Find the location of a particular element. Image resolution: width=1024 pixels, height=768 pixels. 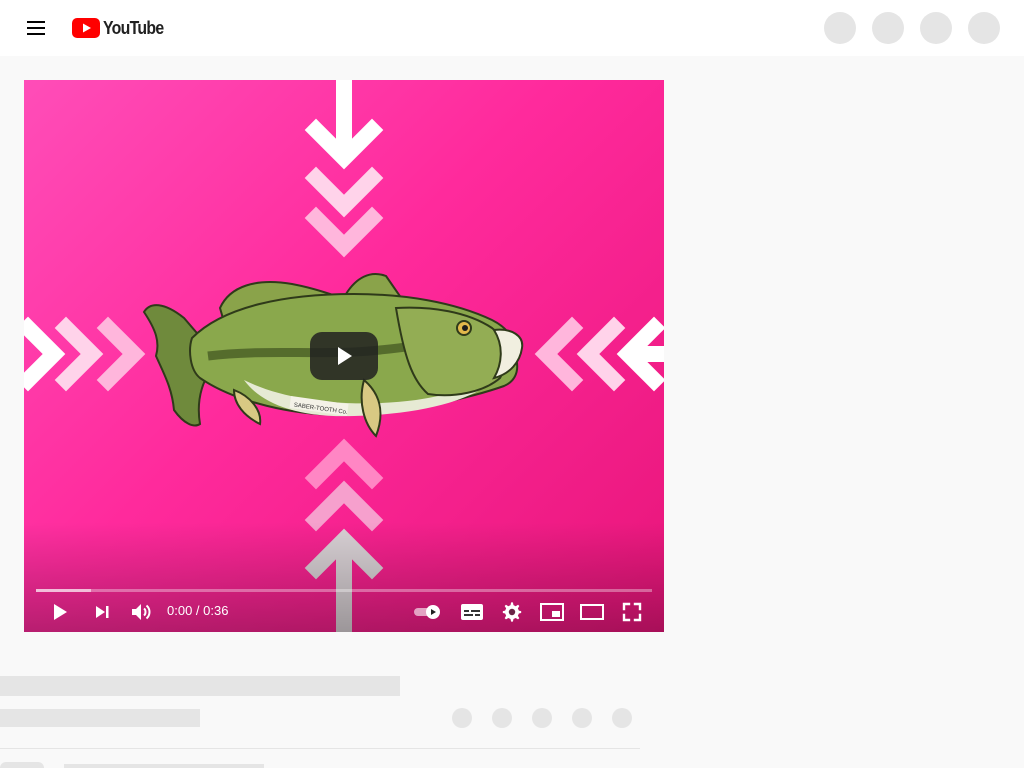

subtitles-button is located at coordinates (472, 612).